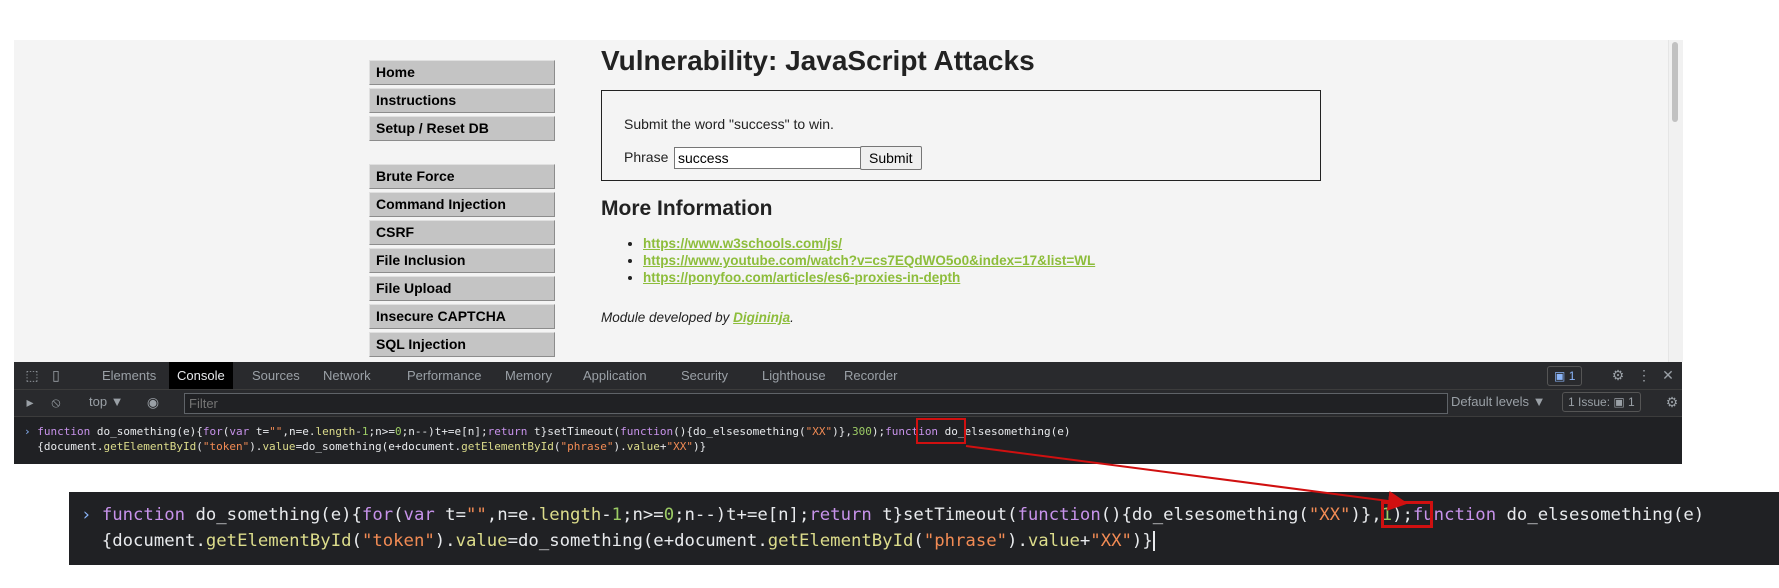  I want to click on context-selector: top ▼, so click(106, 401).